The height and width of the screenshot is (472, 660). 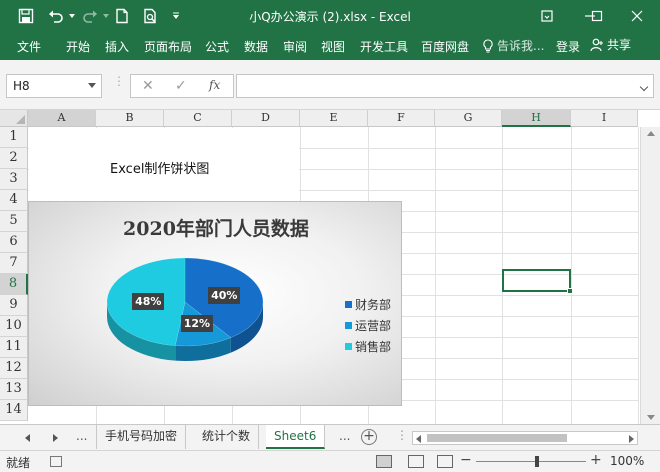 What do you see at coordinates (72, 16) in the screenshot?
I see `undo-dropdown-icon` at bounding box center [72, 16].